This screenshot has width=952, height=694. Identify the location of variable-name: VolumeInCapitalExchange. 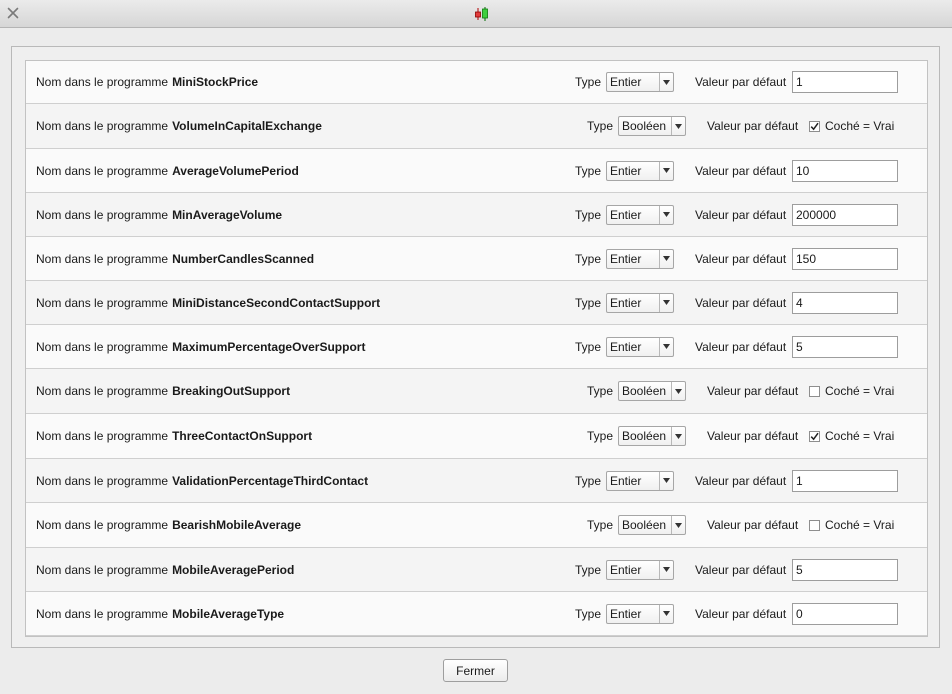
(247, 126).